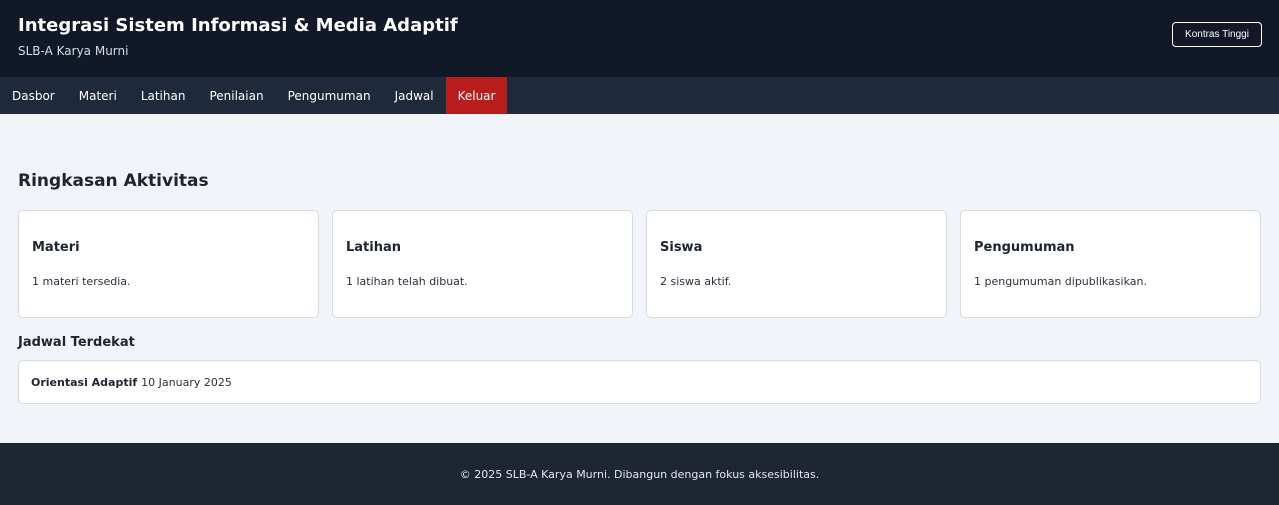 The image size is (1279, 505). Describe the element at coordinates (639, 382) in the screenshot. I see `schedule-item: Orientasi Adaptif 10 January 2025` at that location.